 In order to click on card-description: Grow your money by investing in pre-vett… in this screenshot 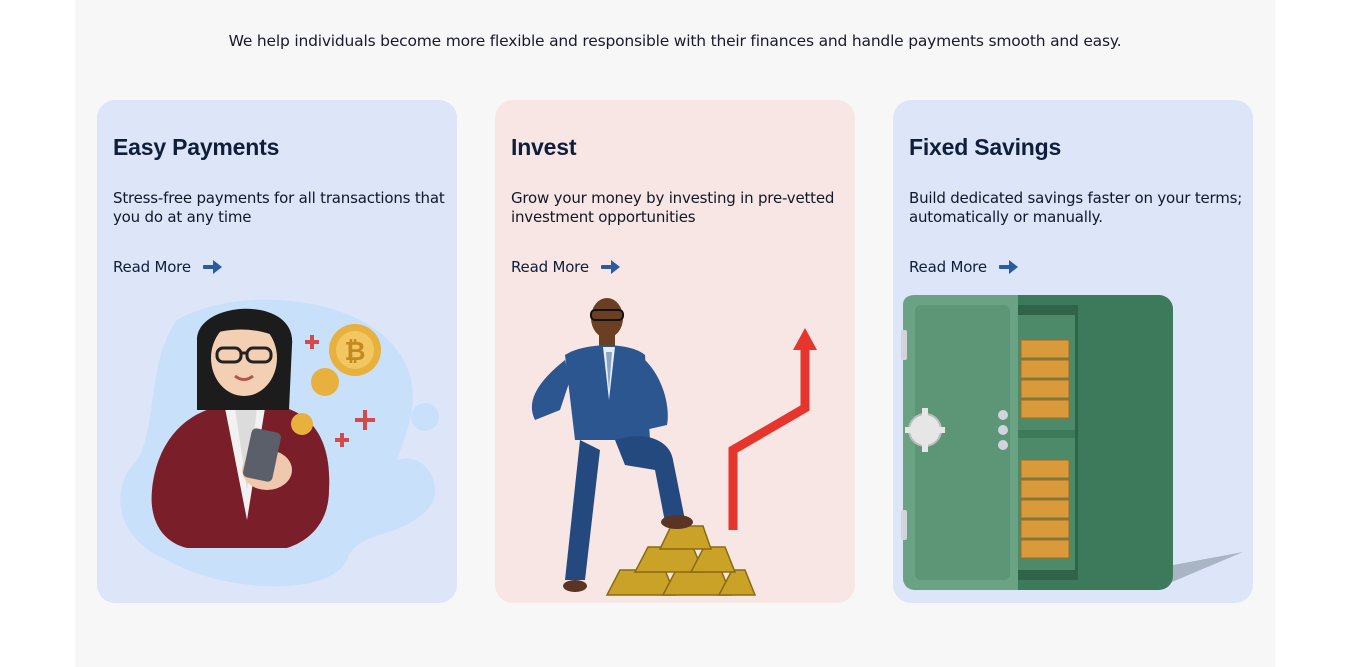, I will do `click(673, 207)`.